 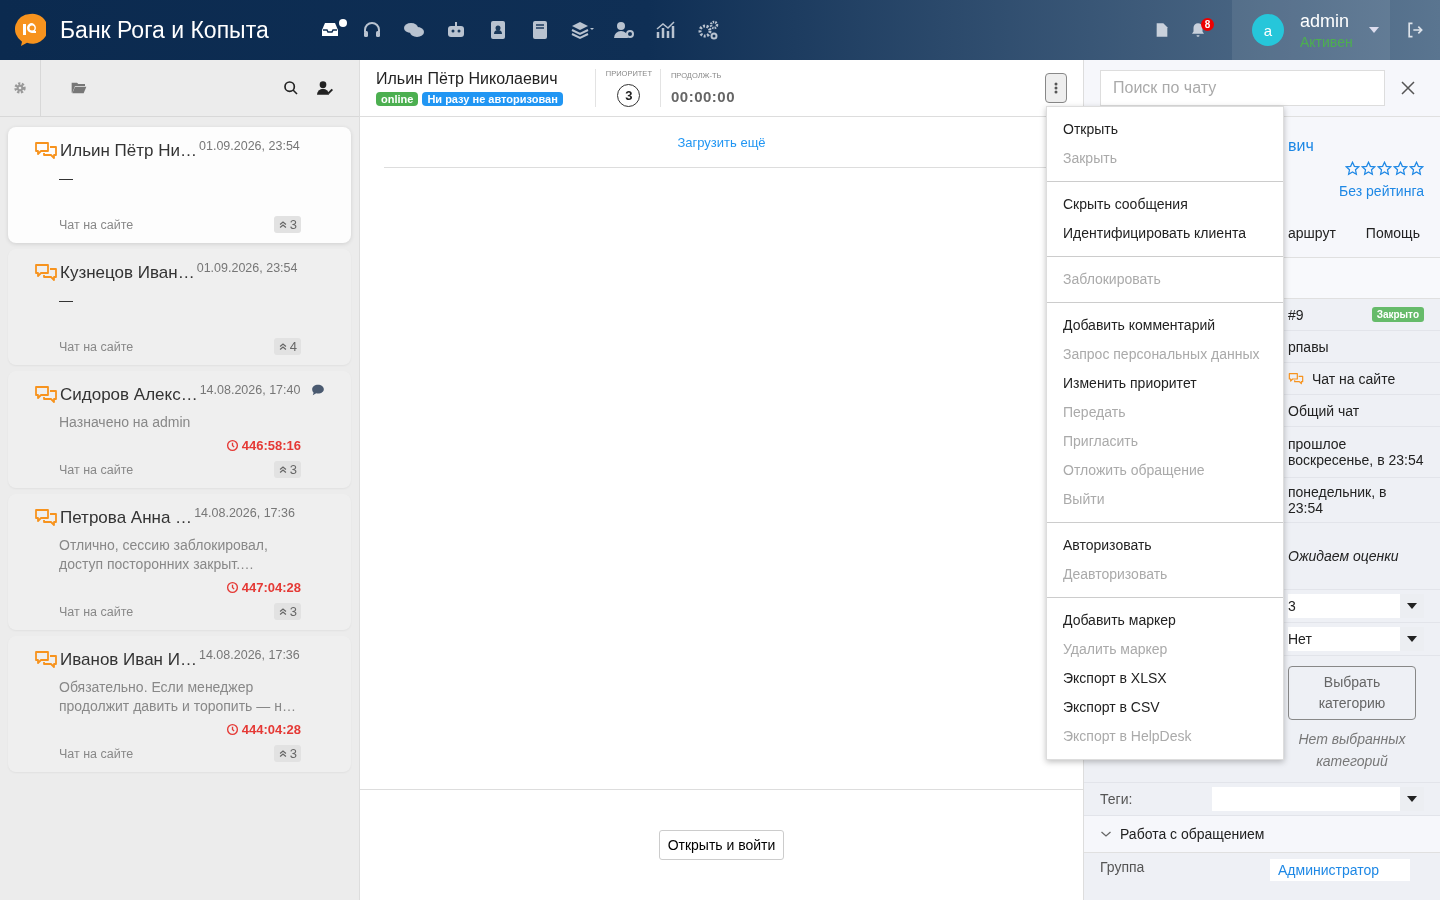 What do you see at coordinates (1343, 556) in the screenshot?
I see `rating-status: Ожидаем оценки` at bounding box center [1343, 556].